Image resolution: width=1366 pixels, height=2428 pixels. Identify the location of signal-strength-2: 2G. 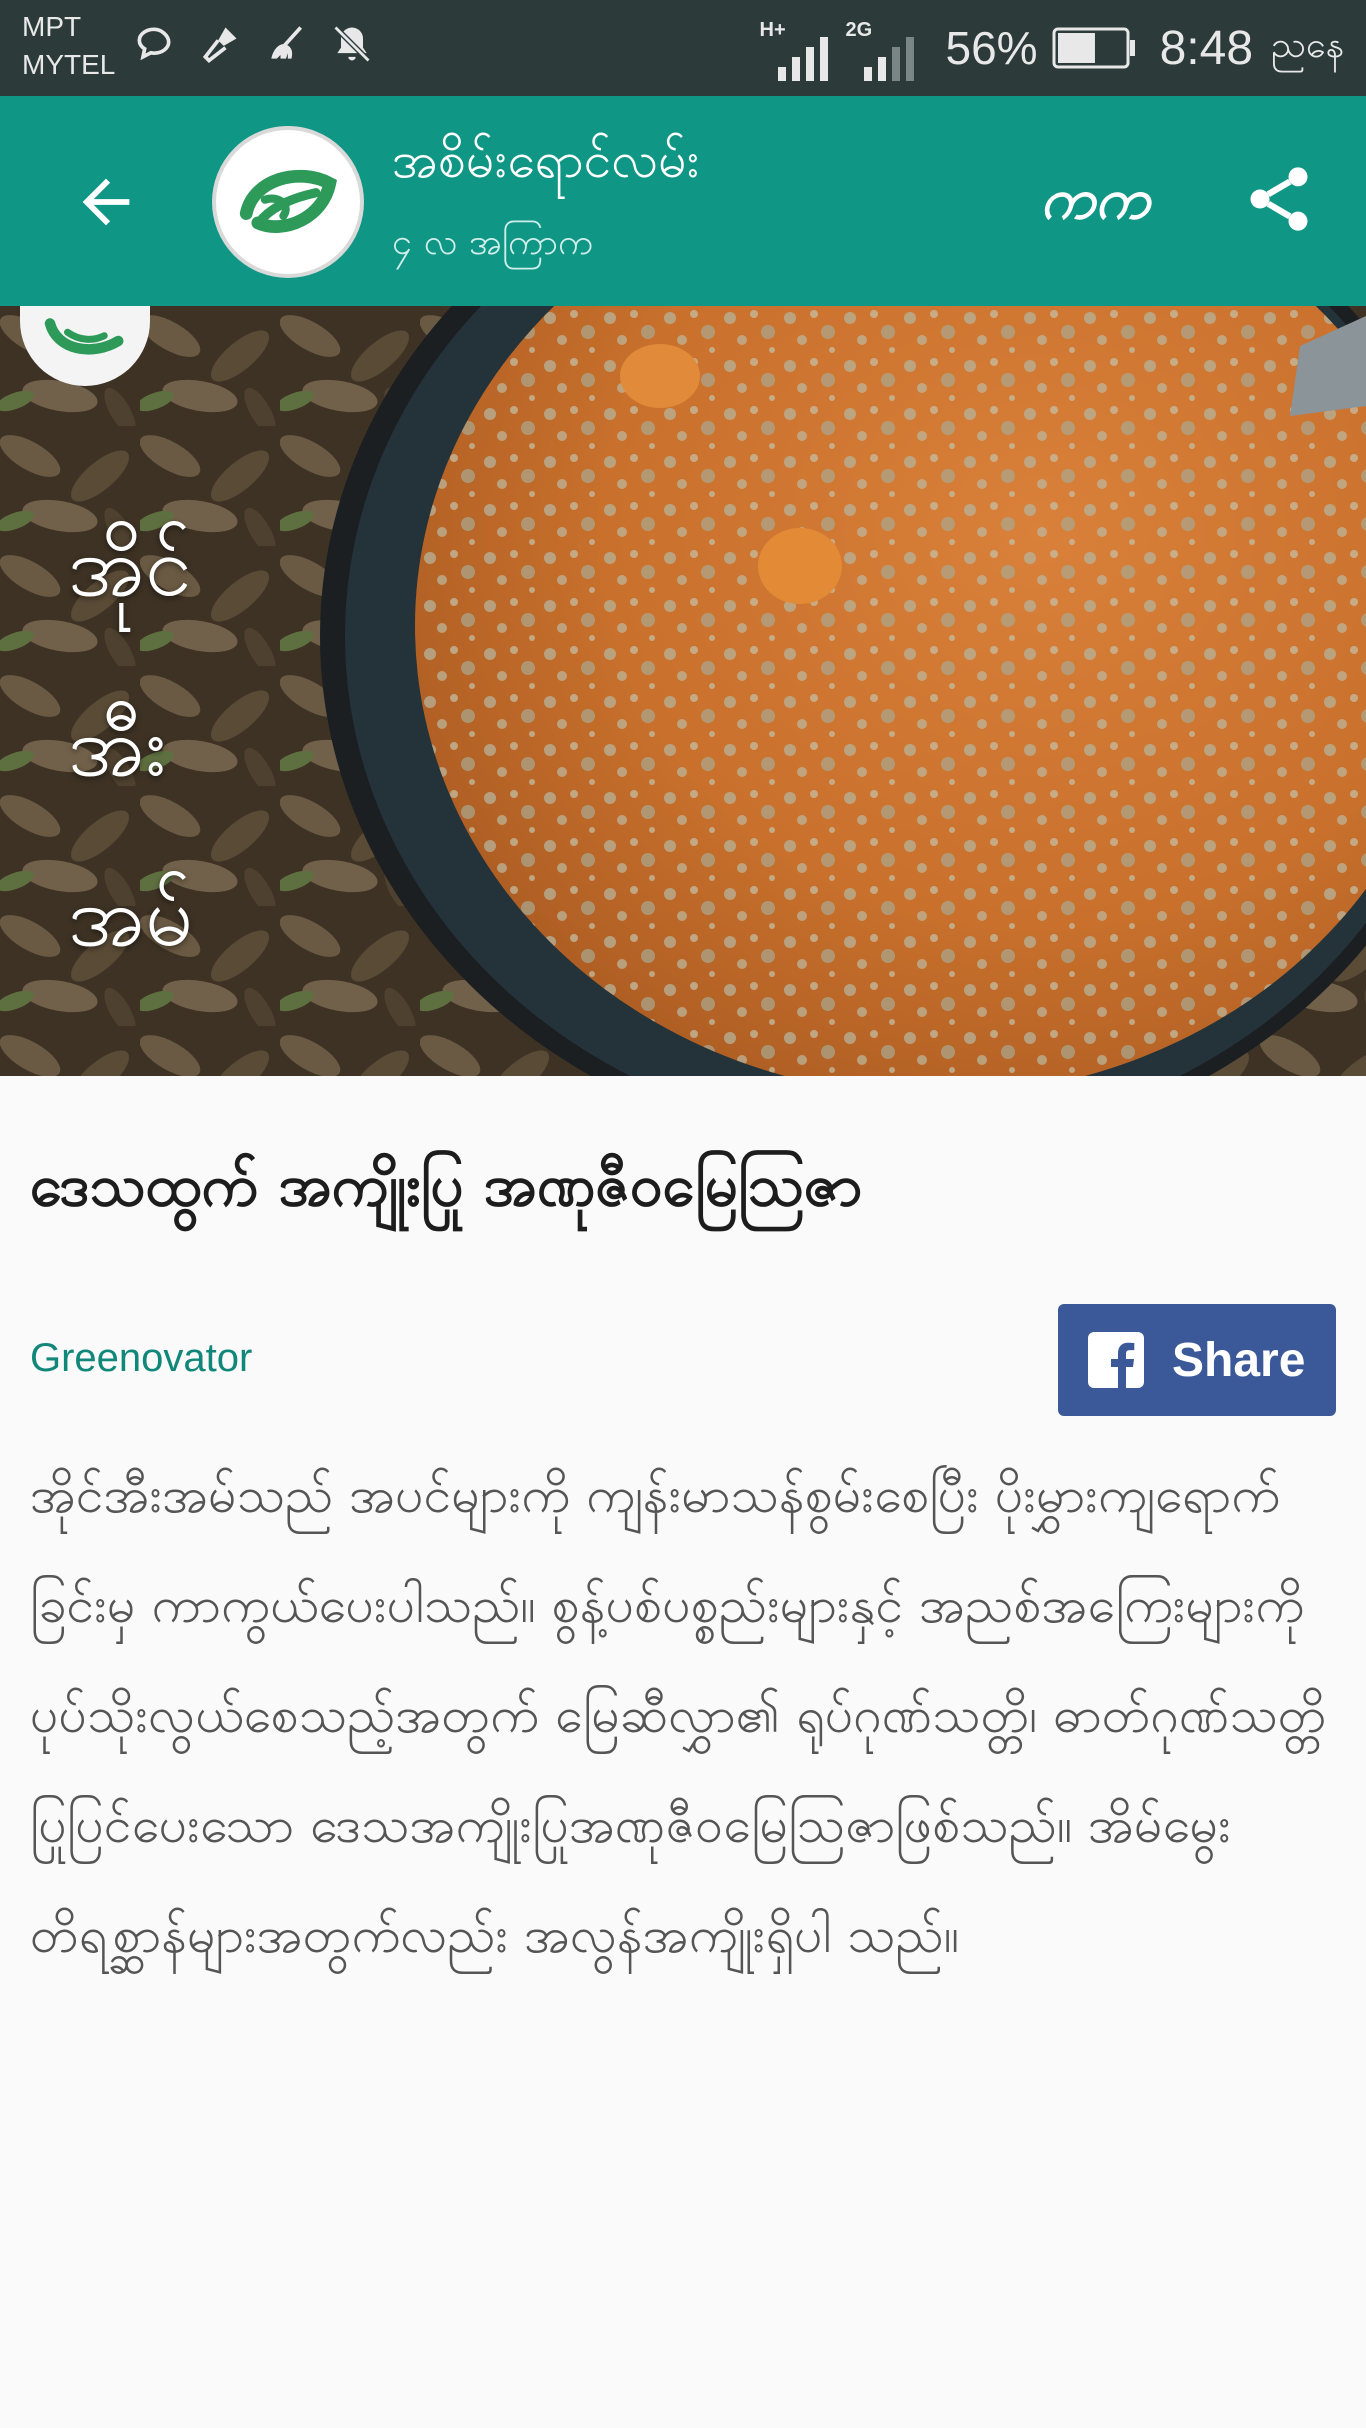
(882, 48).